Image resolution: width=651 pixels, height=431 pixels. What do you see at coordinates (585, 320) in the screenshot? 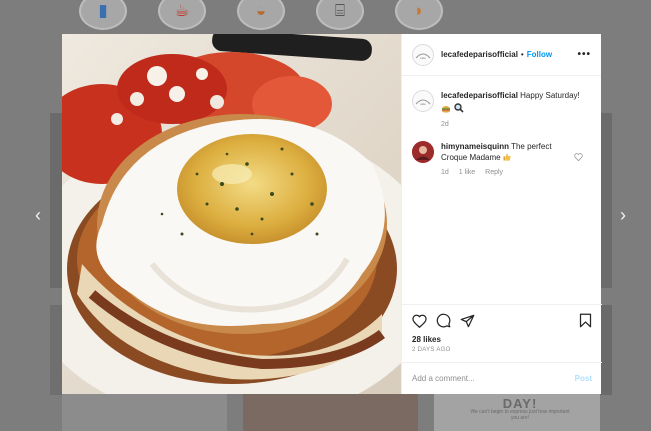
I see `save-bookmark-icon` at bounding box center [585, 320].